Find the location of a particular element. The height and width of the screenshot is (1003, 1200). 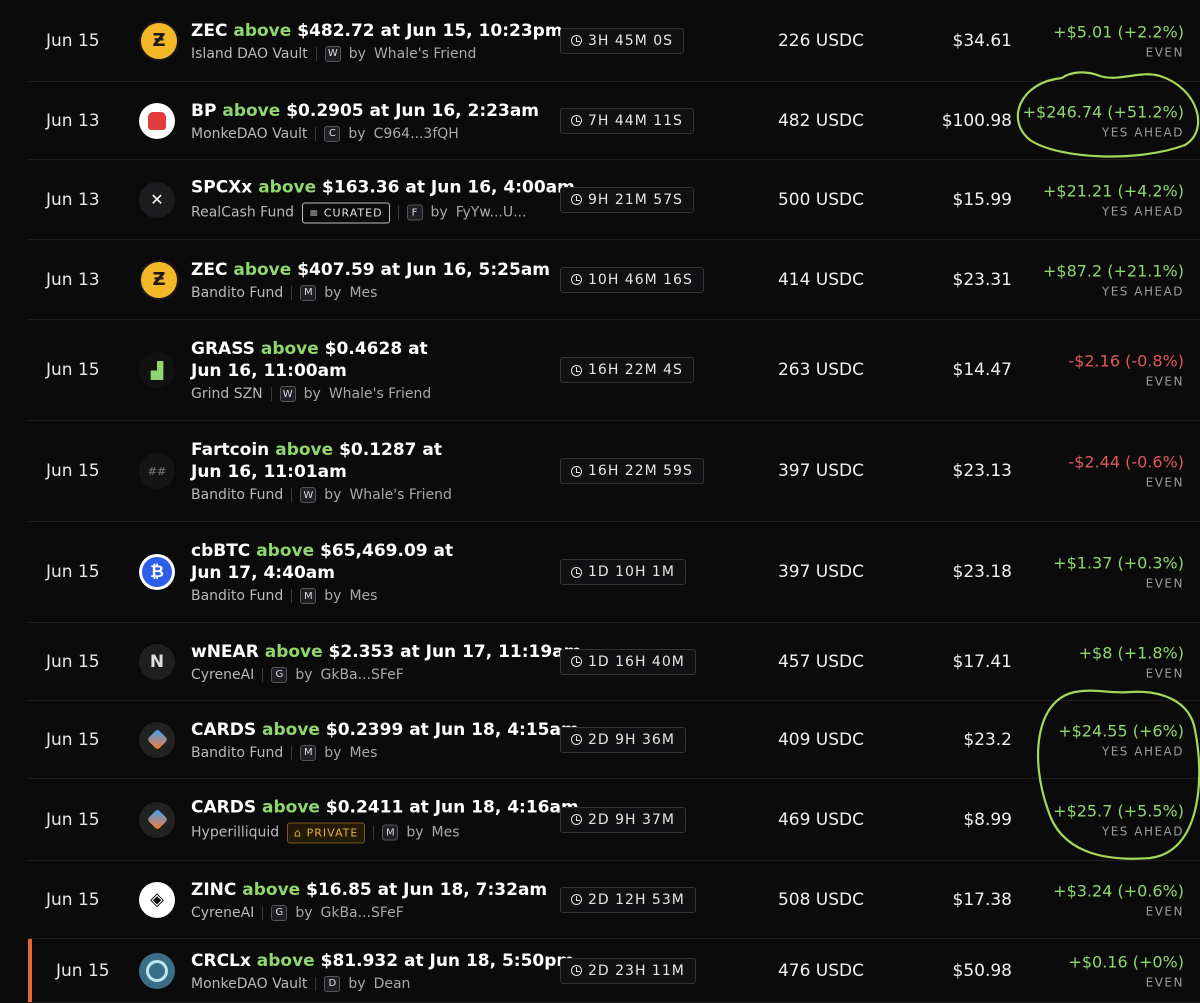

pnl-amount: -$2.16 (-0.8%) is located at coordinates (1126, 361).